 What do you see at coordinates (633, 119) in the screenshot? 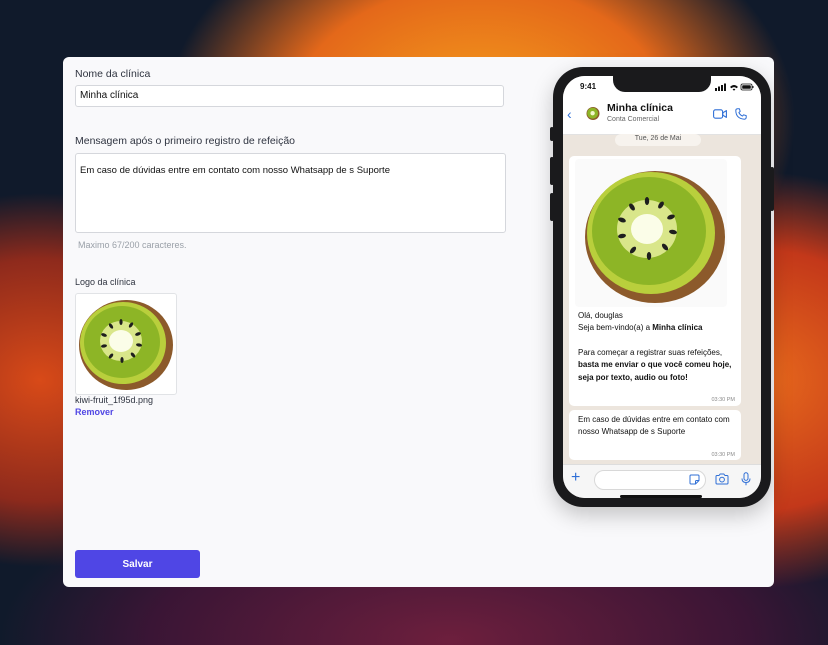
I see `chat-subtitle: Conta Comercial` at bounding box center [633, 119].